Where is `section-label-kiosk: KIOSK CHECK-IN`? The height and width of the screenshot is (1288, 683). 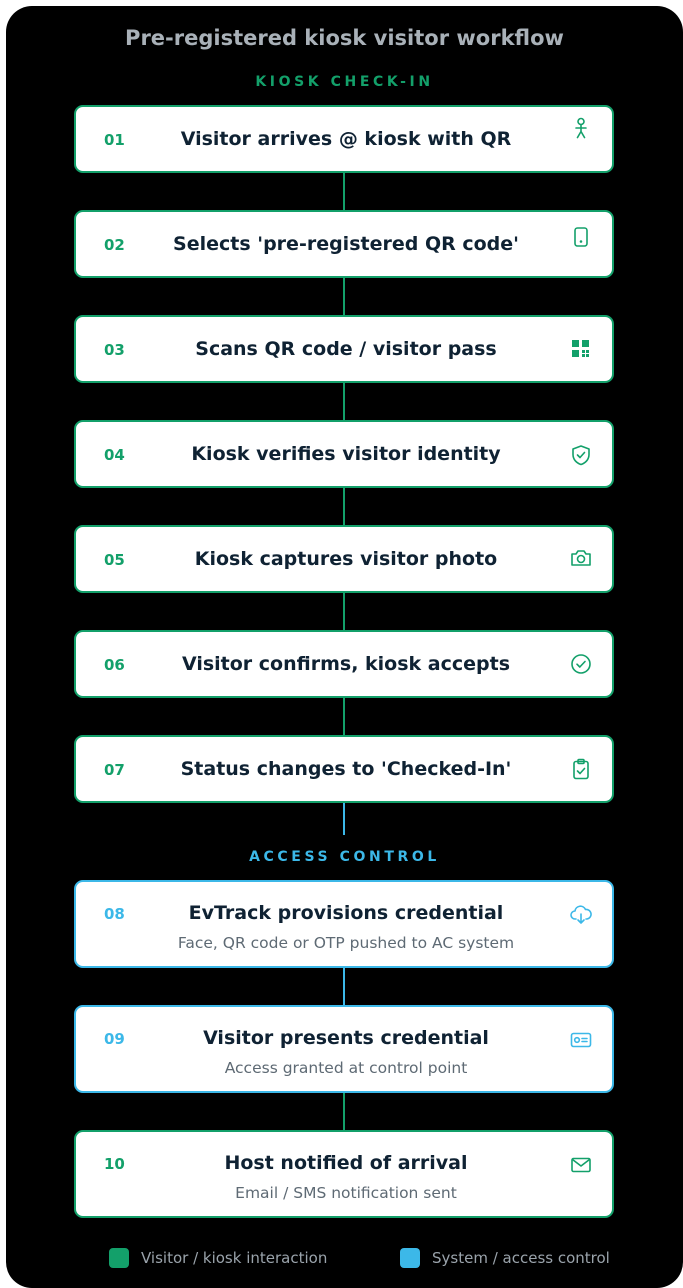
section-label-kiosk: KIOSK CHECK-IN is located at coordinates (344, 82).